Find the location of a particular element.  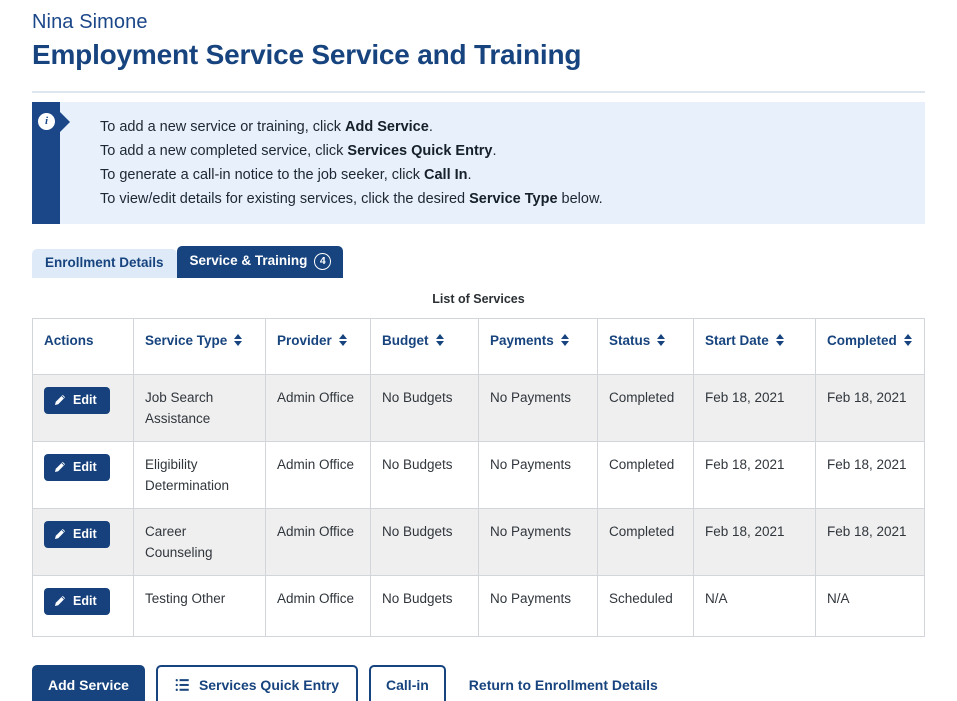

info-line-suffix: below. is located at coordinates (580, 198).